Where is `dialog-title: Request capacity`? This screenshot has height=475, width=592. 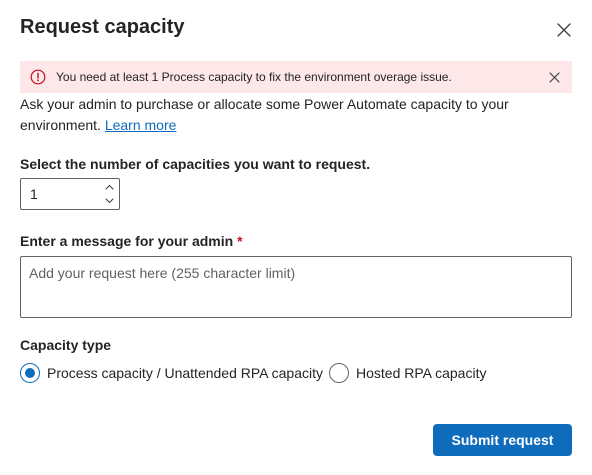
dialog-title: Request capacity is located at coordinates (102, 27).